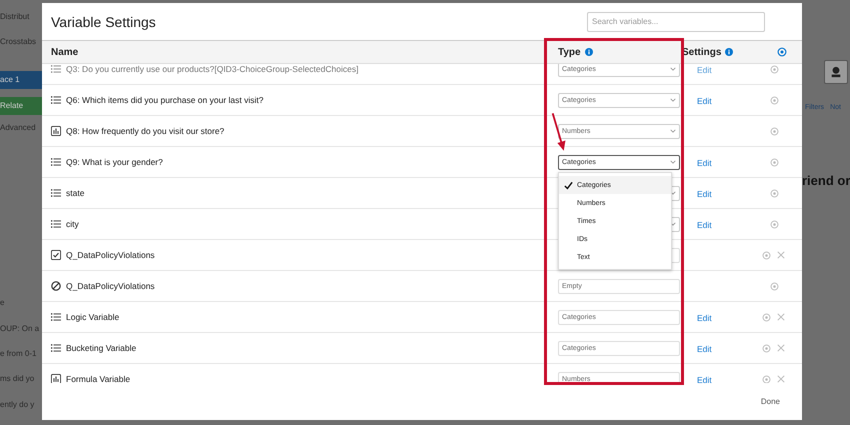 The image size is (850, 425). What do you see at coordinates (20, 329) in the screenshot?
I see `background-text: OUP: On a` at bounding box center [20, 329].